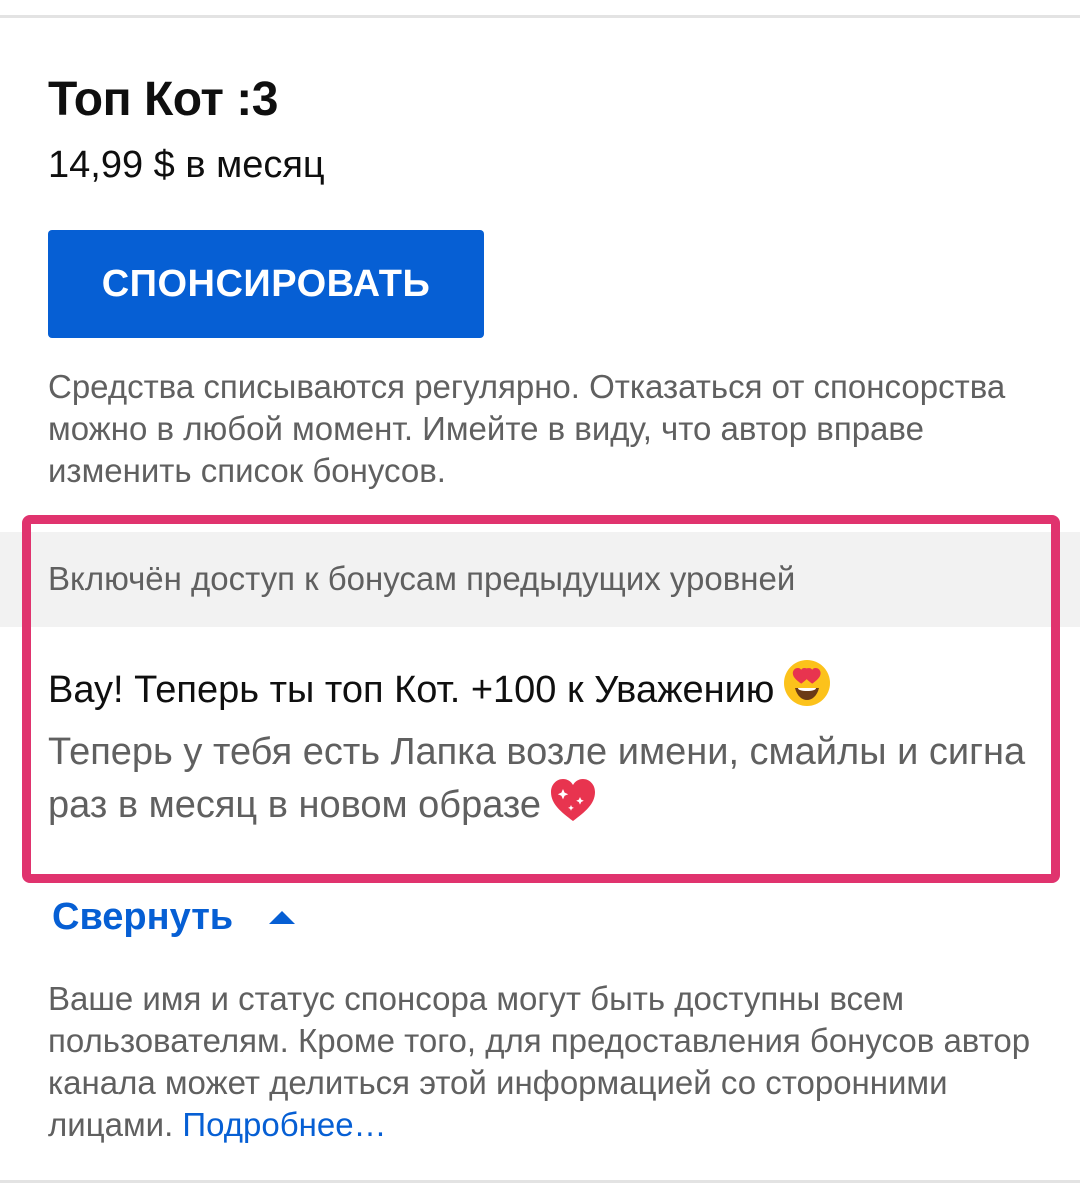 Image resolution: width=1080 pixels, height=1185 pixels. Describe the element at coordinates (411, 690) in the screenshot. I see `perk-title-text: Вау! Теперь ты топ Кот. +100 к Уважению` at that location.